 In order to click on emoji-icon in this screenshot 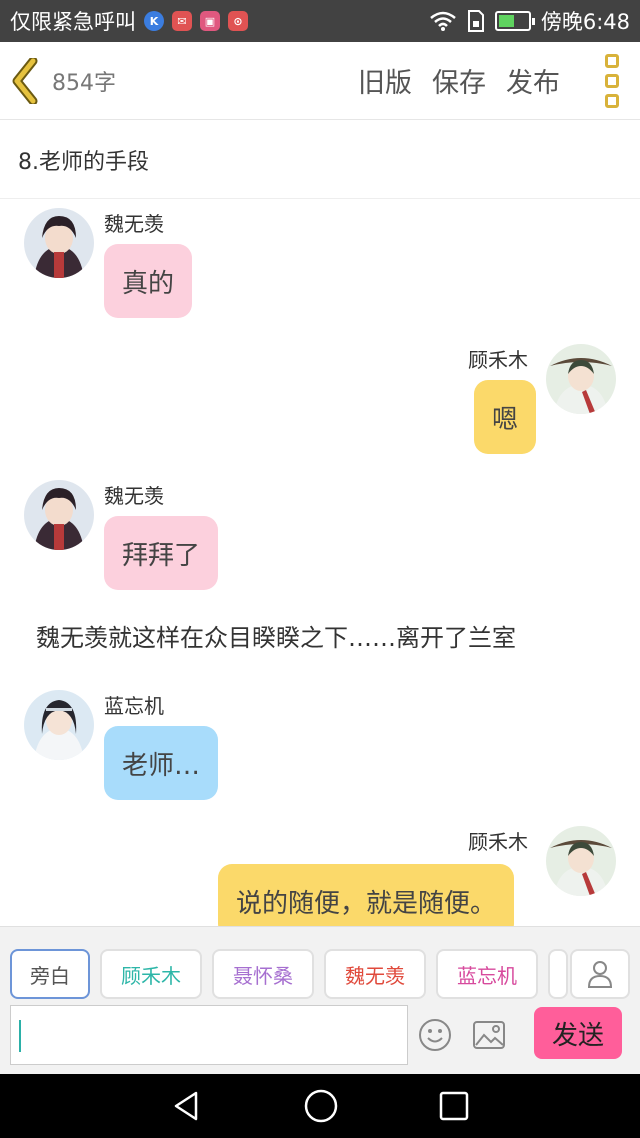, I will do `click(435, 1035)`.